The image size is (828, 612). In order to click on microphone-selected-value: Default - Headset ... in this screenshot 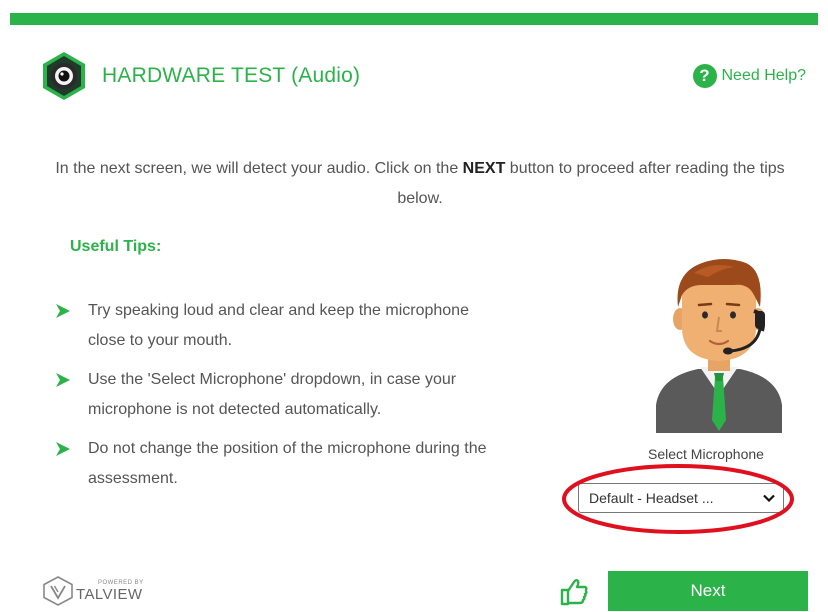, I will do `click(651, 498)`.